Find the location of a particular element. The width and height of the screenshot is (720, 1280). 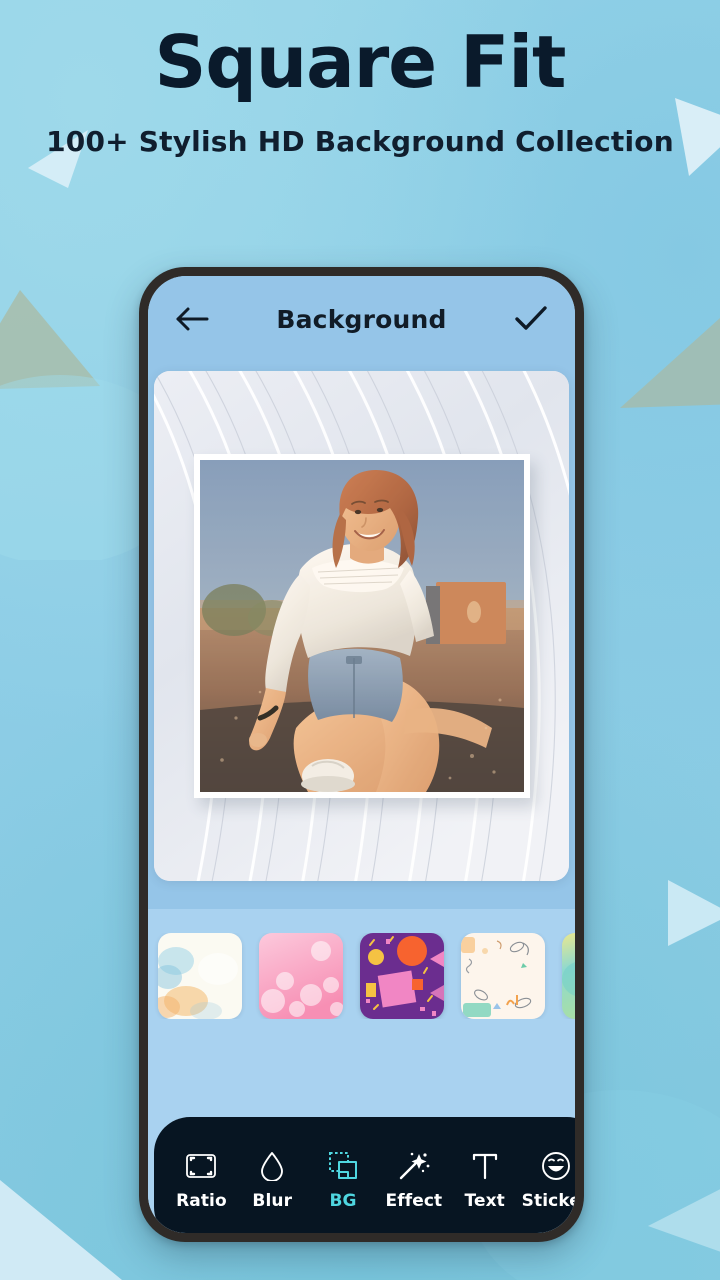

teal-watercolor-art is located at coordinates (568, 976).